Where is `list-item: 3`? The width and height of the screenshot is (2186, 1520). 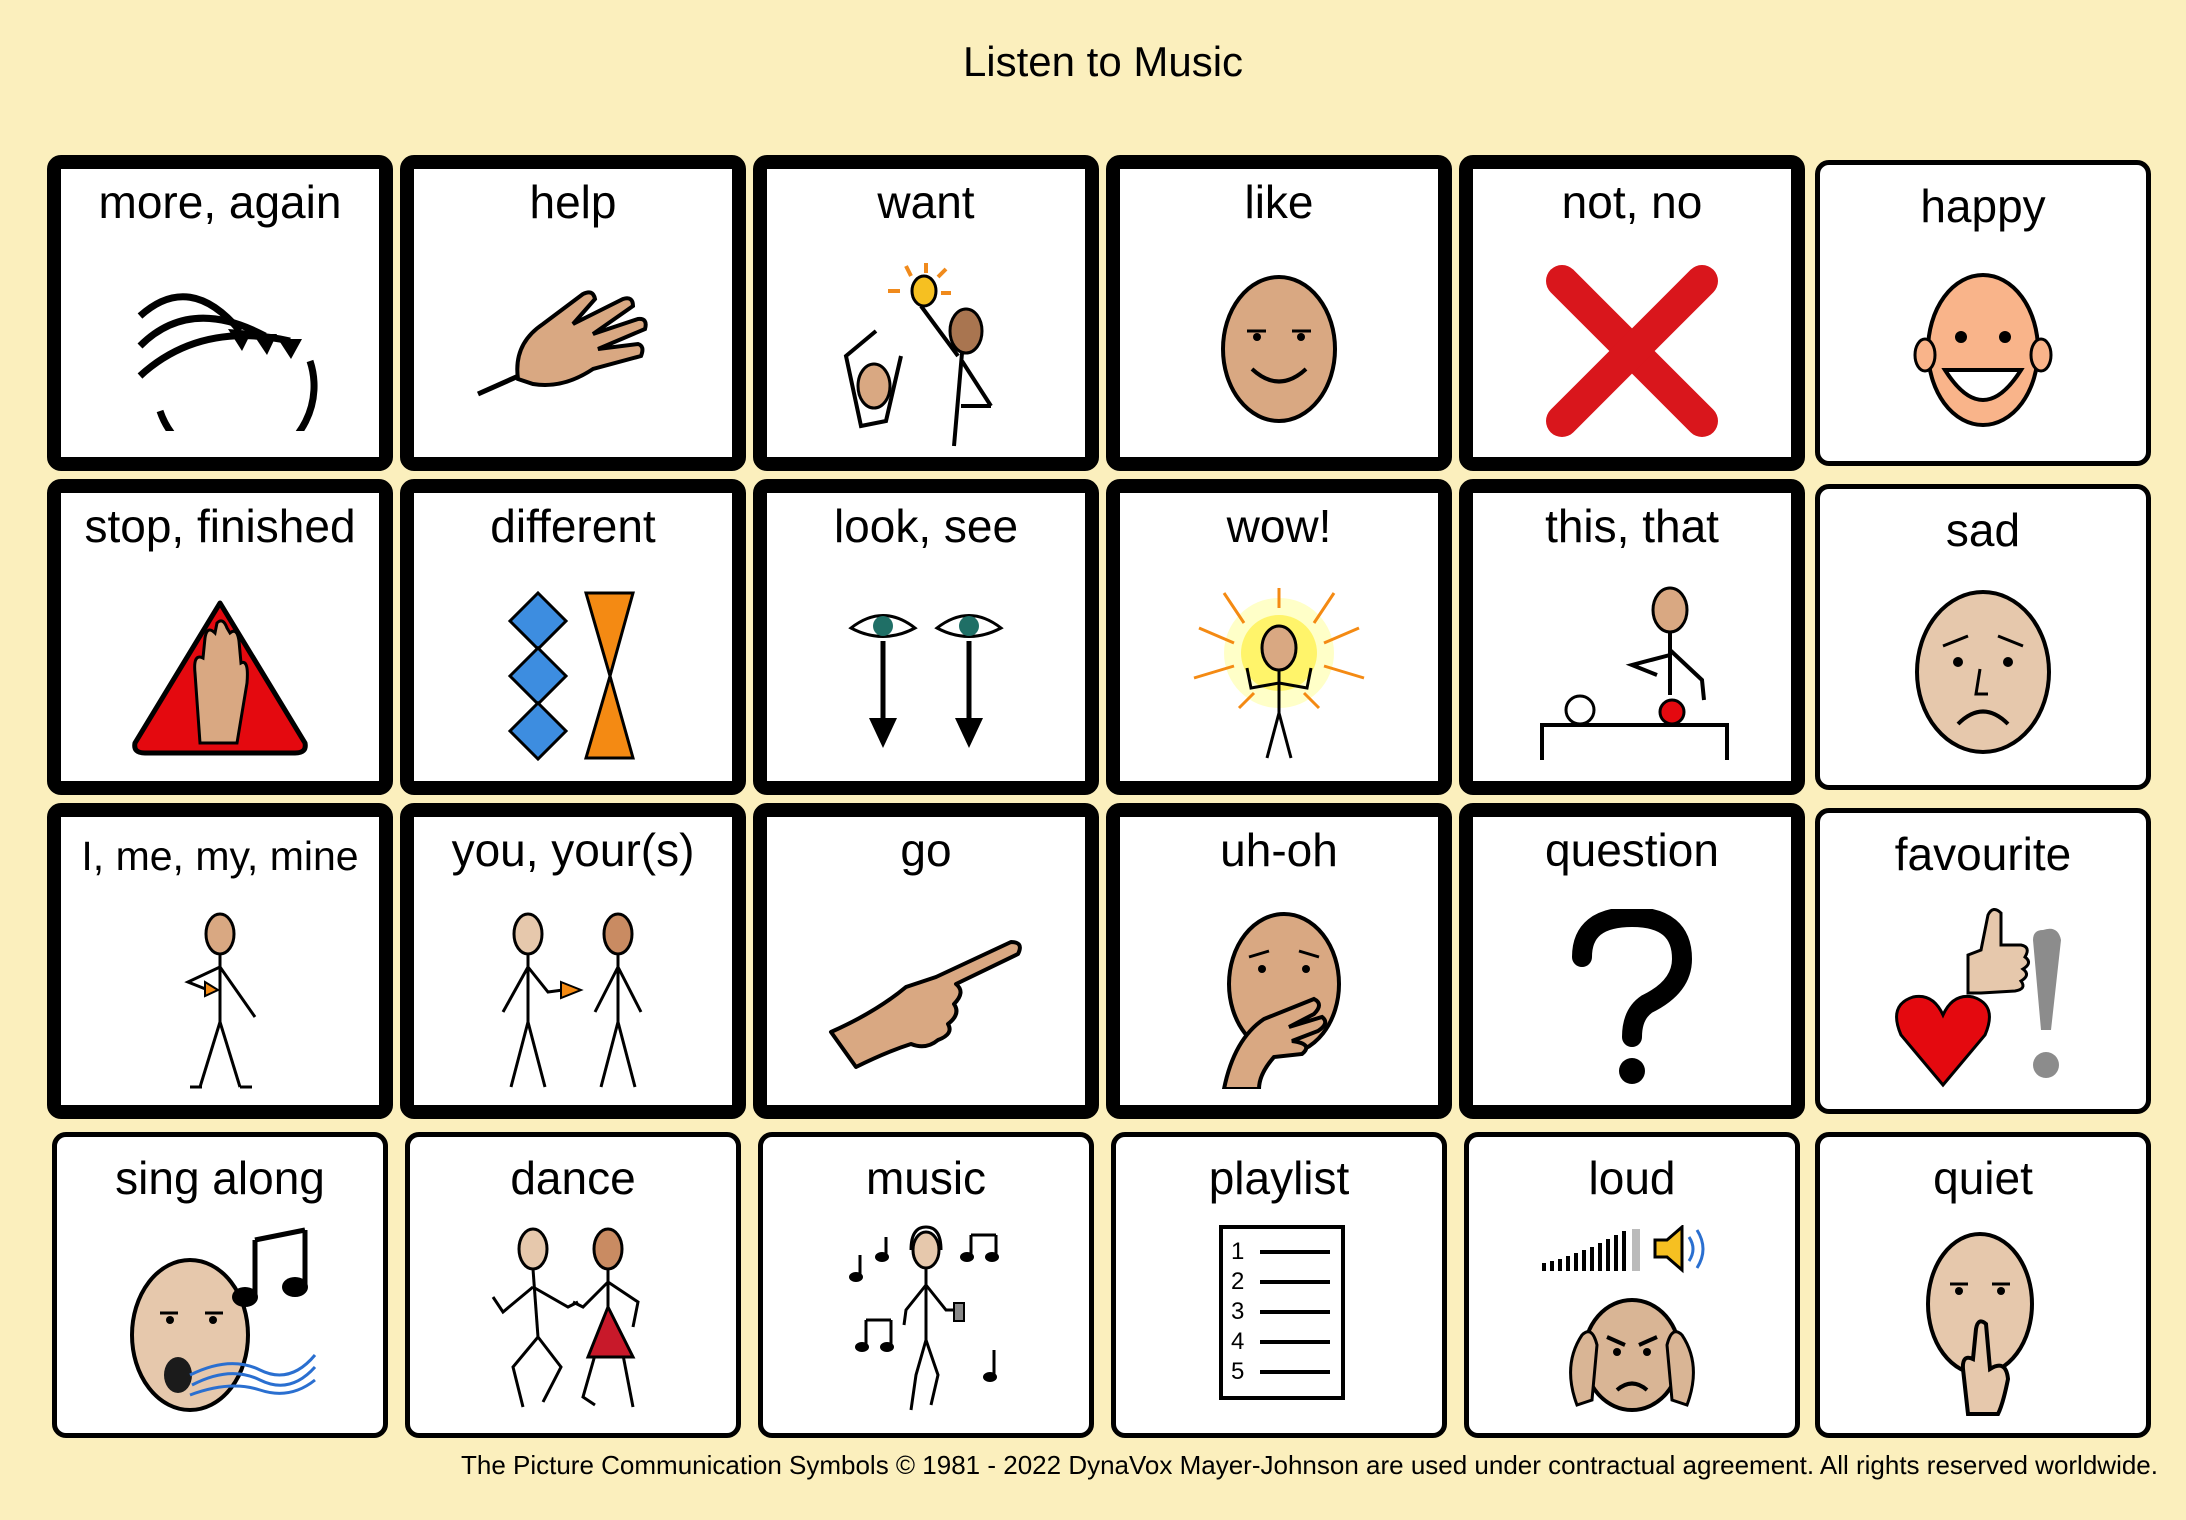 list-item: 3 is located at coordinates (1237, 1312).